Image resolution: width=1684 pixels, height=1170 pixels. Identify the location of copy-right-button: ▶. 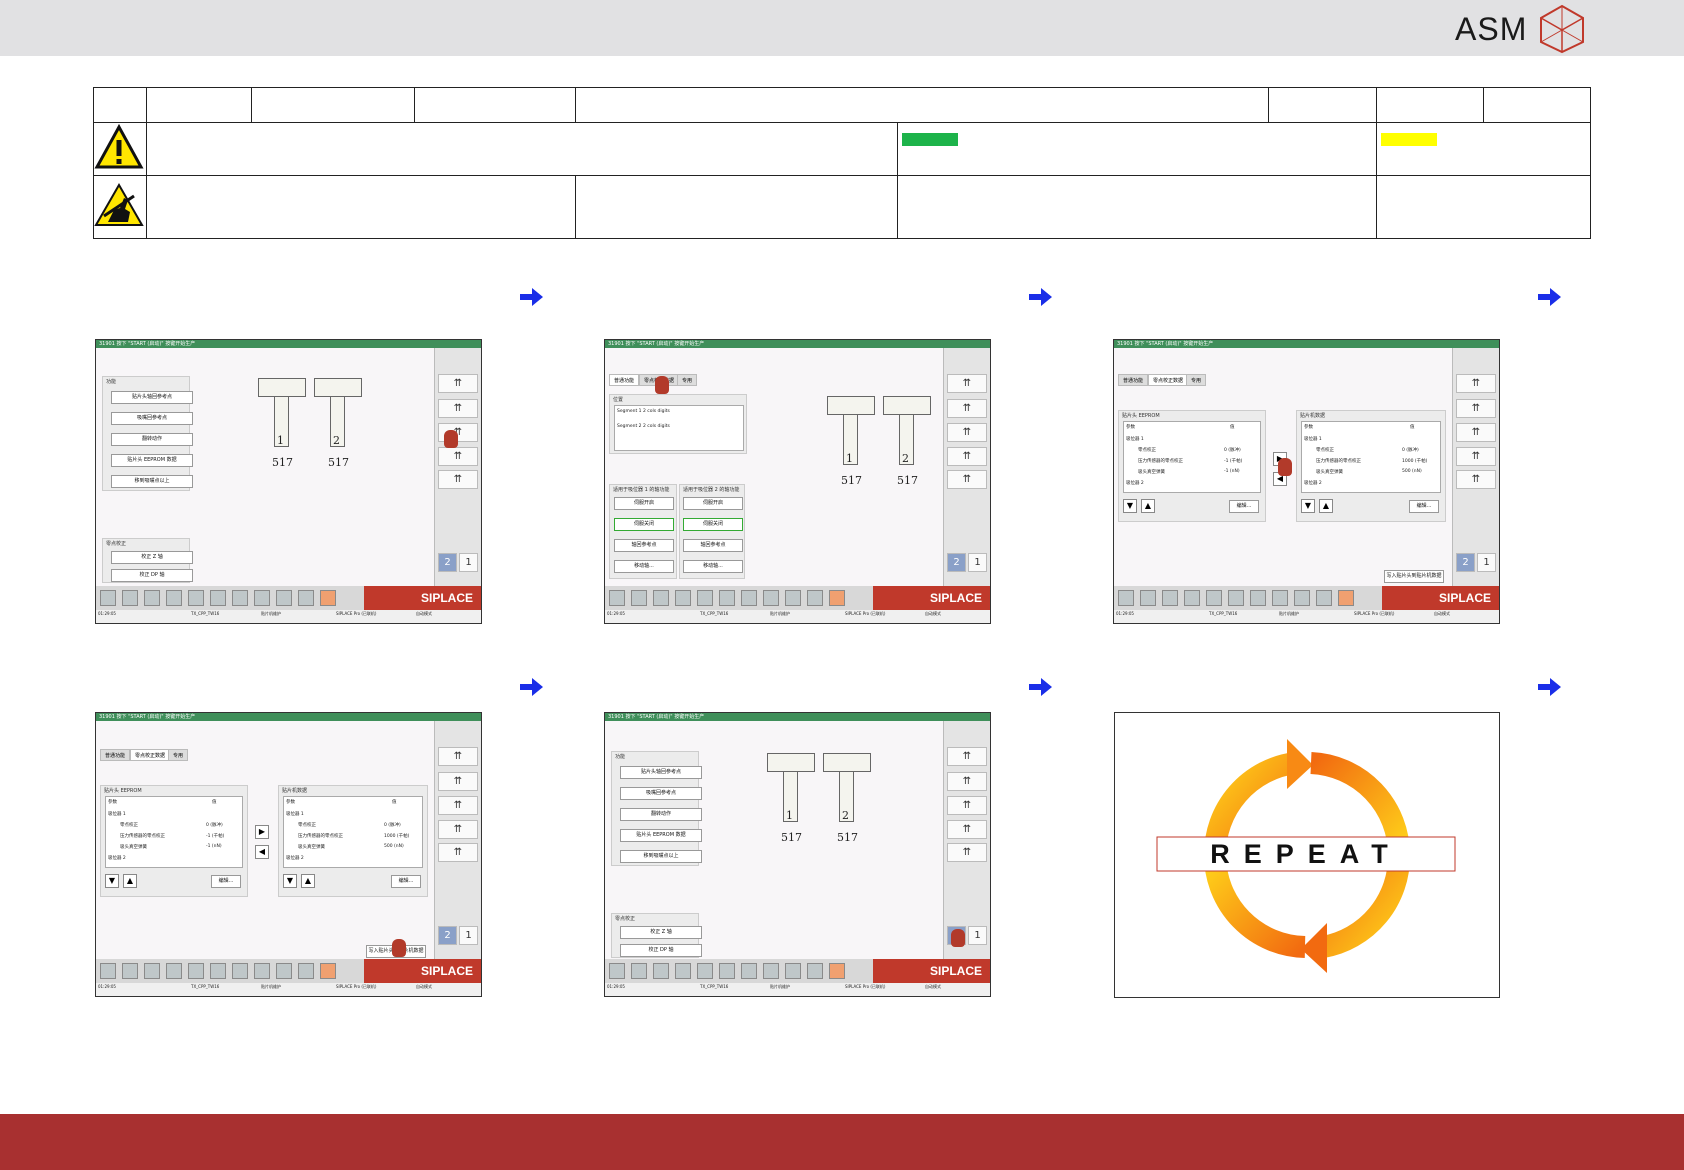
(262, 832).